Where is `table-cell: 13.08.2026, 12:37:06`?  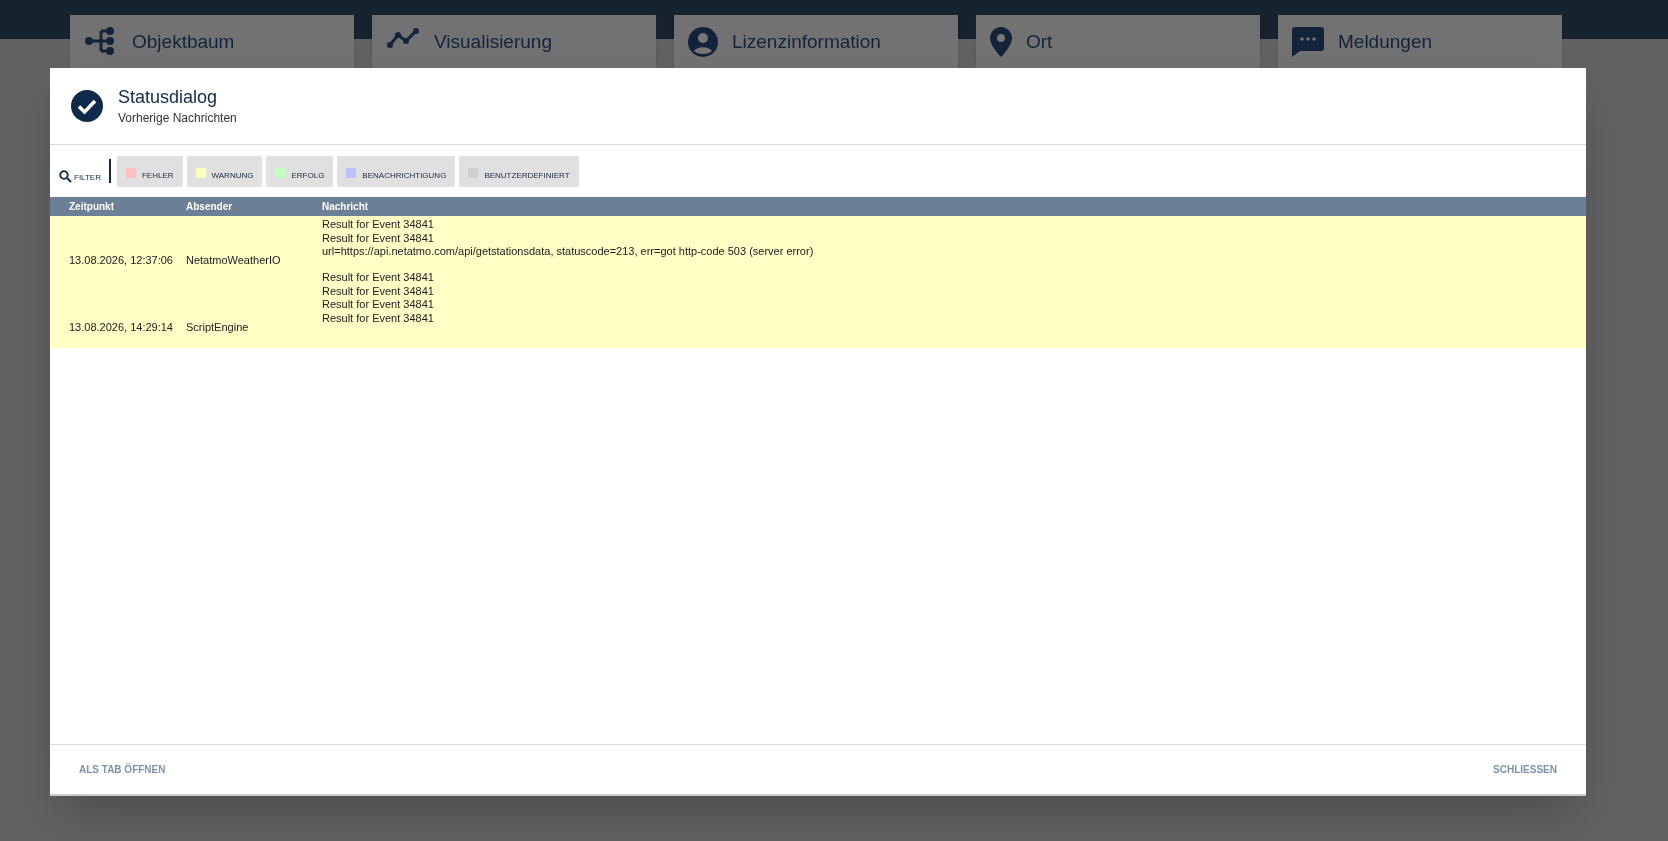 table-cell: 13.08.2026, 12:37:06 is located at coordinates (121, 260).